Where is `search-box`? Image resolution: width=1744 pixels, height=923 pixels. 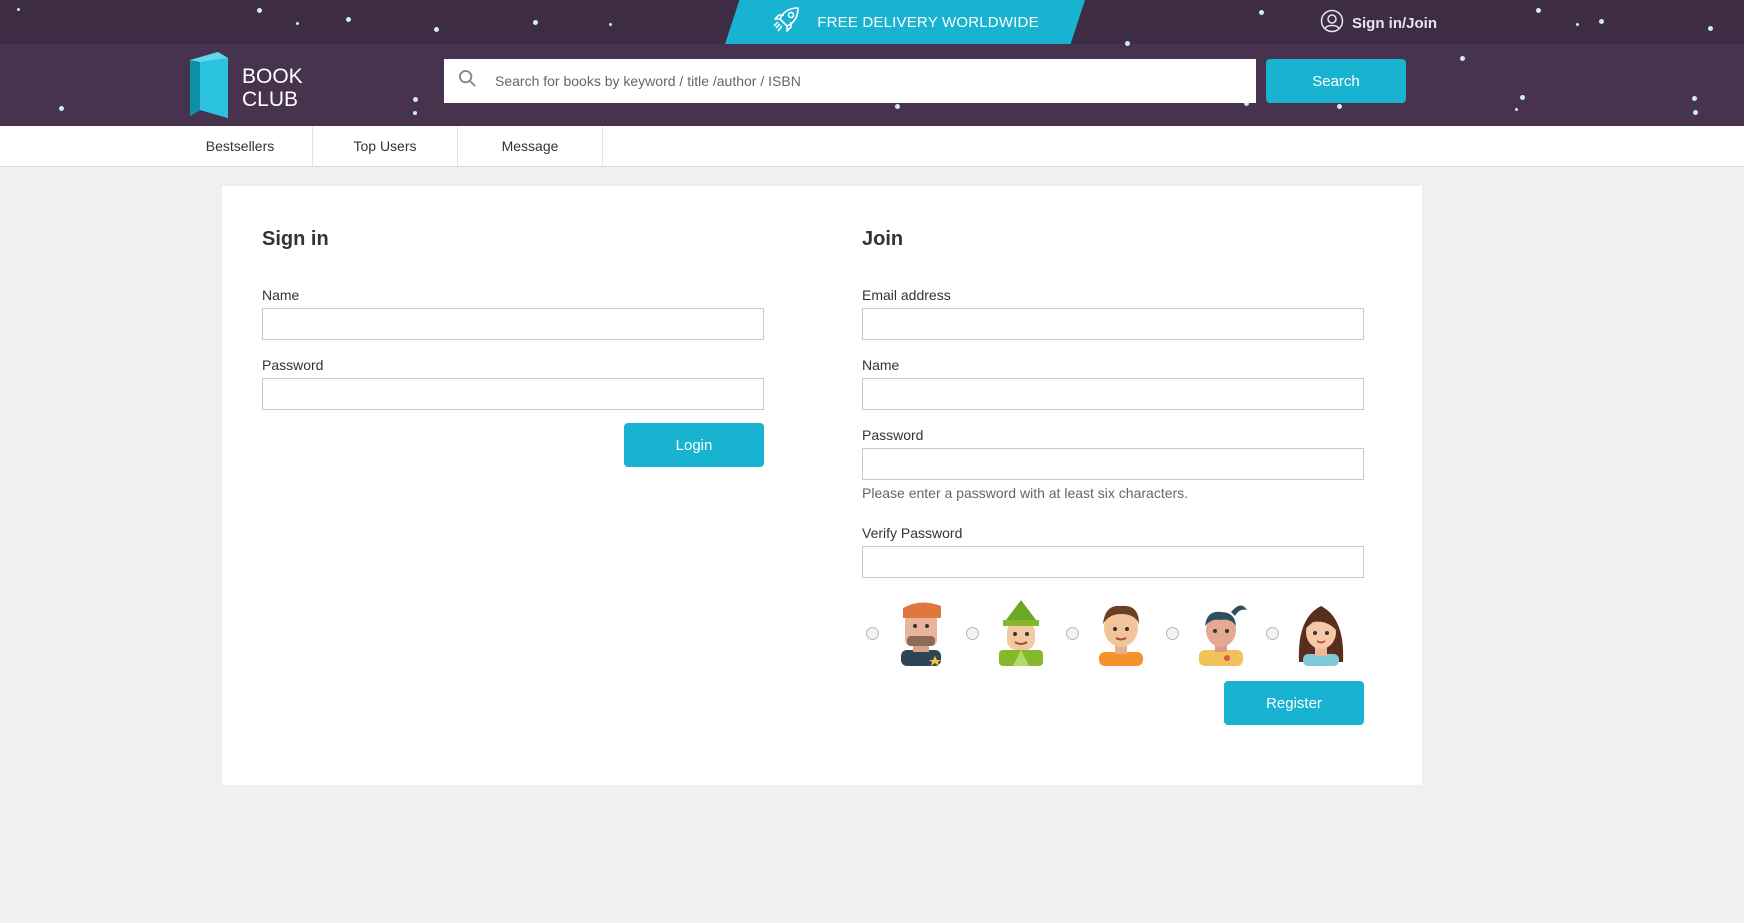
search-box is located at coordinates (850, 81).